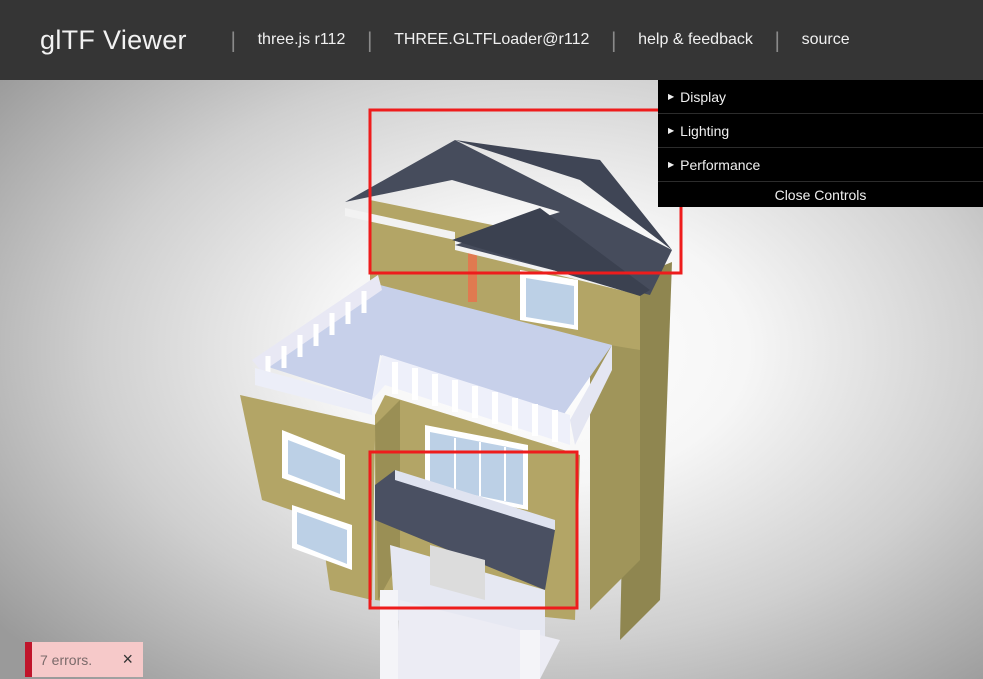 The image size is (983, 679). Describe the element at coordinates (695, 40) in the screenshot. I see `help-feedback-link: help & feedback` at that location.